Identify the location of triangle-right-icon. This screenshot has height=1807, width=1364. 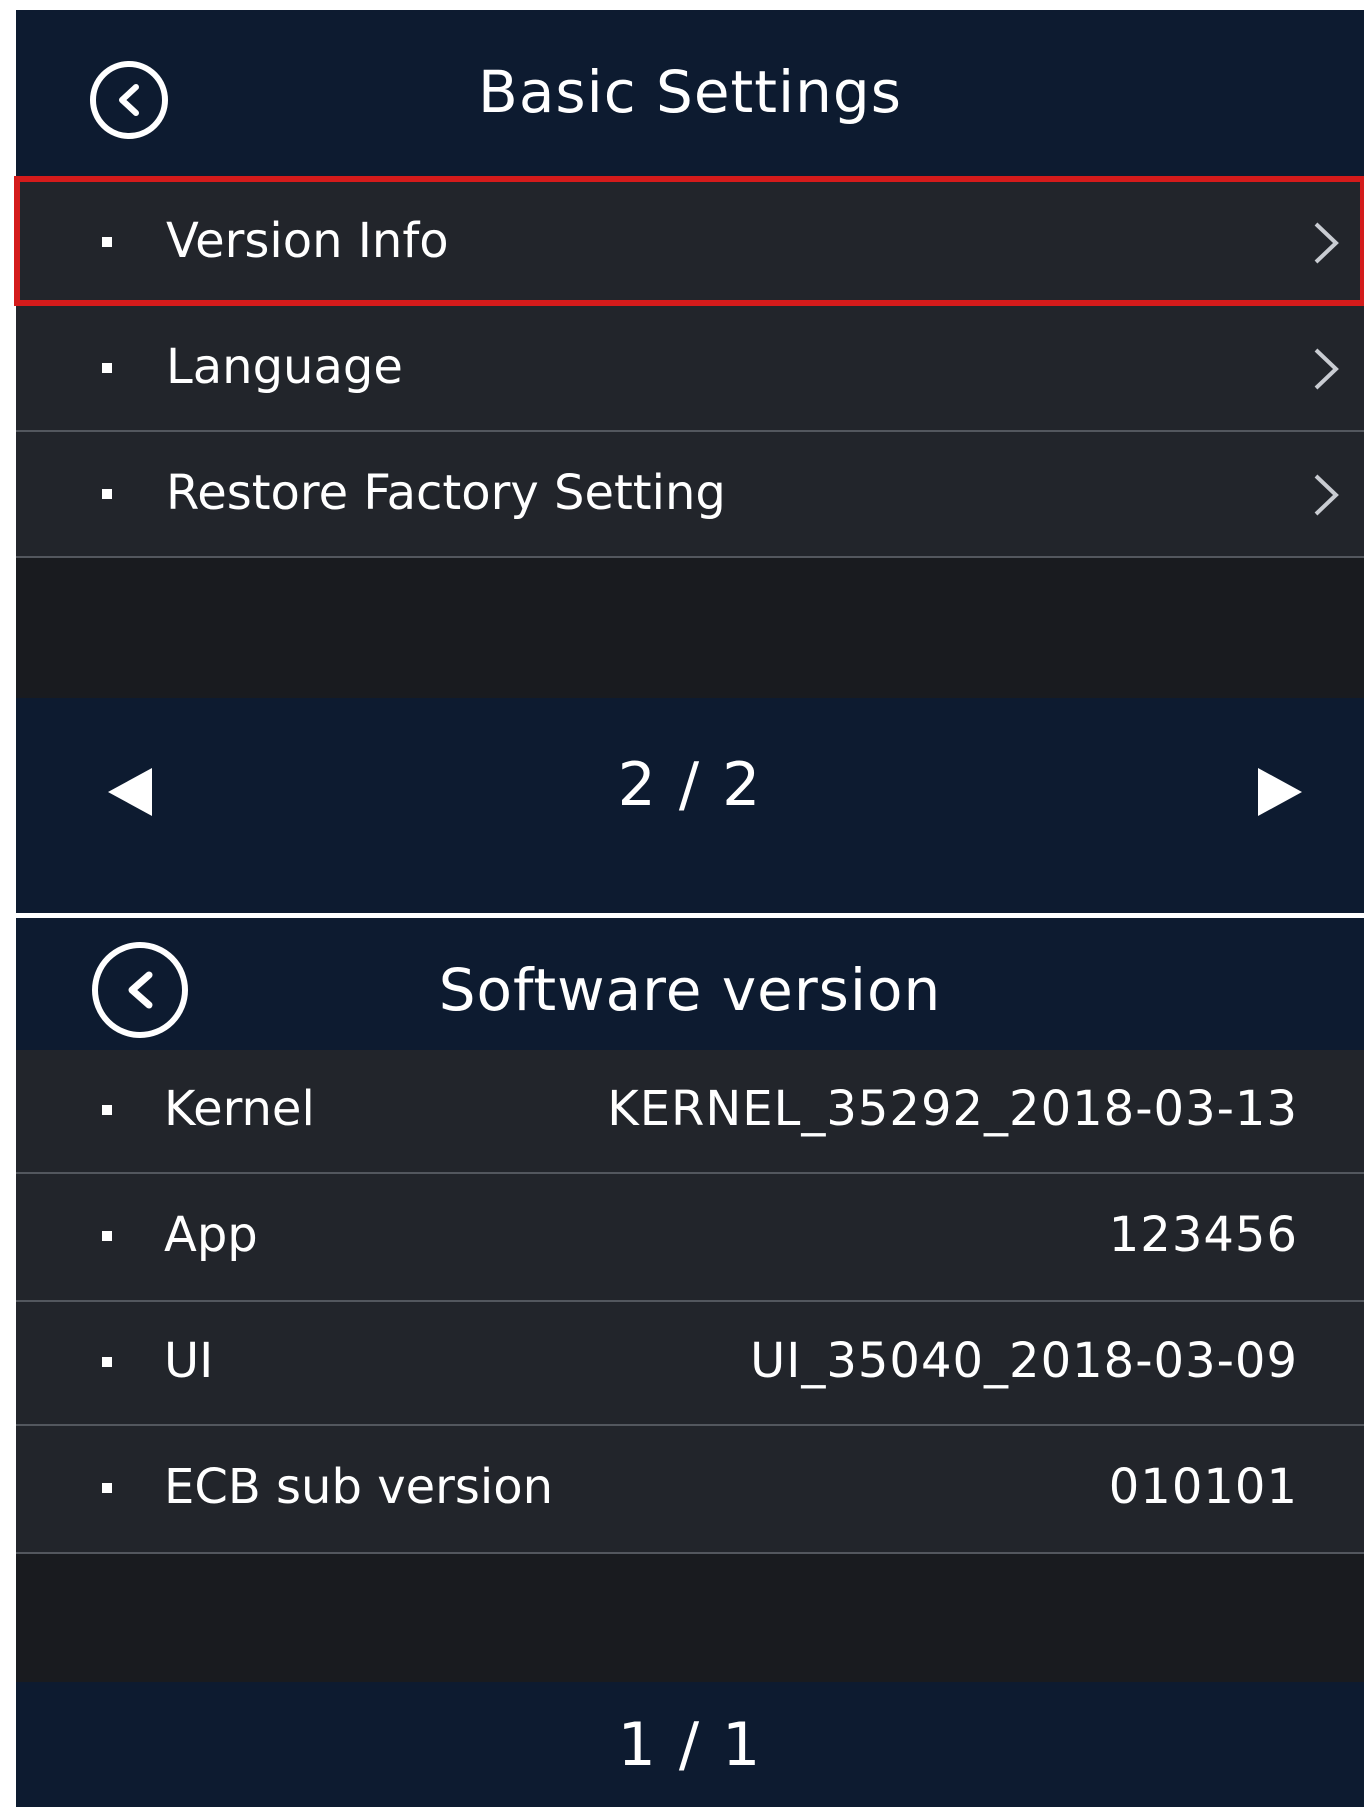
(1280, 792).